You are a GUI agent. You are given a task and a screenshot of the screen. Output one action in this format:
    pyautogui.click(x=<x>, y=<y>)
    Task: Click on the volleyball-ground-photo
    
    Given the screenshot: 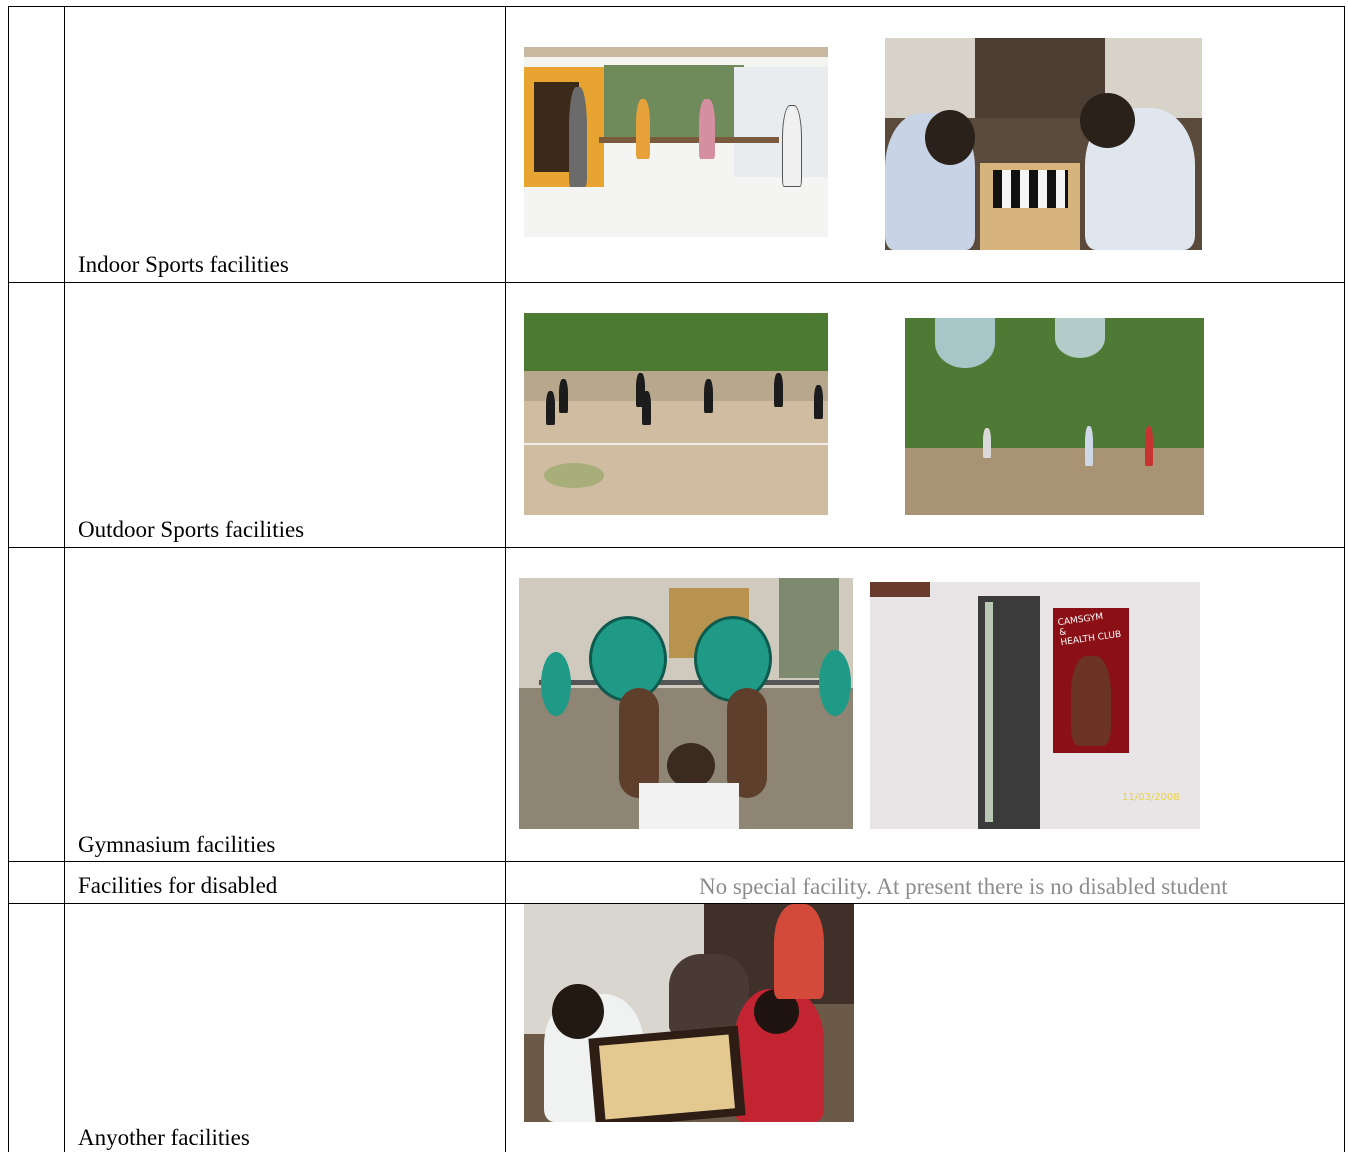 What is the action you would take?
    pyautogui.click(x=676, y=414)
    